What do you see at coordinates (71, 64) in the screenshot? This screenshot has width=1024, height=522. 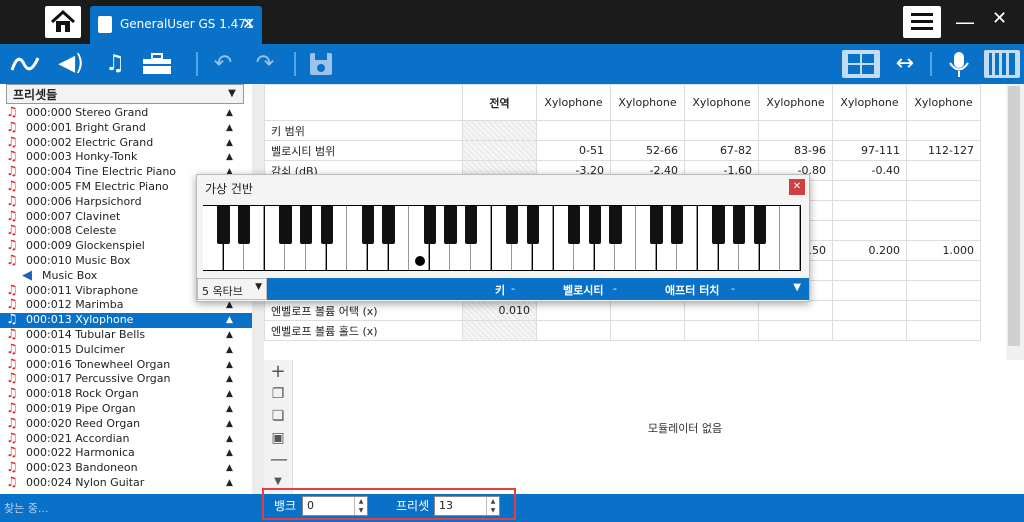 I see `speaker-icon: ◀)` at bounding box center [71, 64].